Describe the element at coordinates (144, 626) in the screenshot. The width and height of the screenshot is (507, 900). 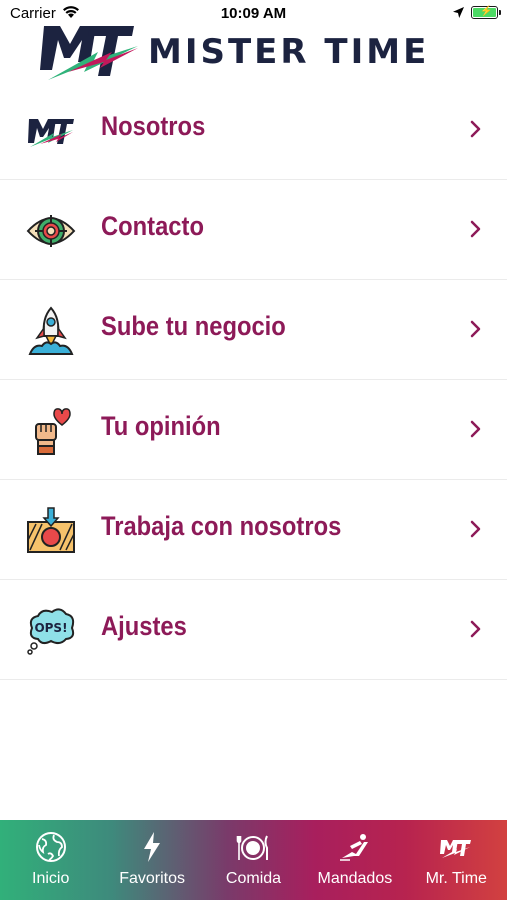
I see `menu-item-label: Ajustes` at that location.